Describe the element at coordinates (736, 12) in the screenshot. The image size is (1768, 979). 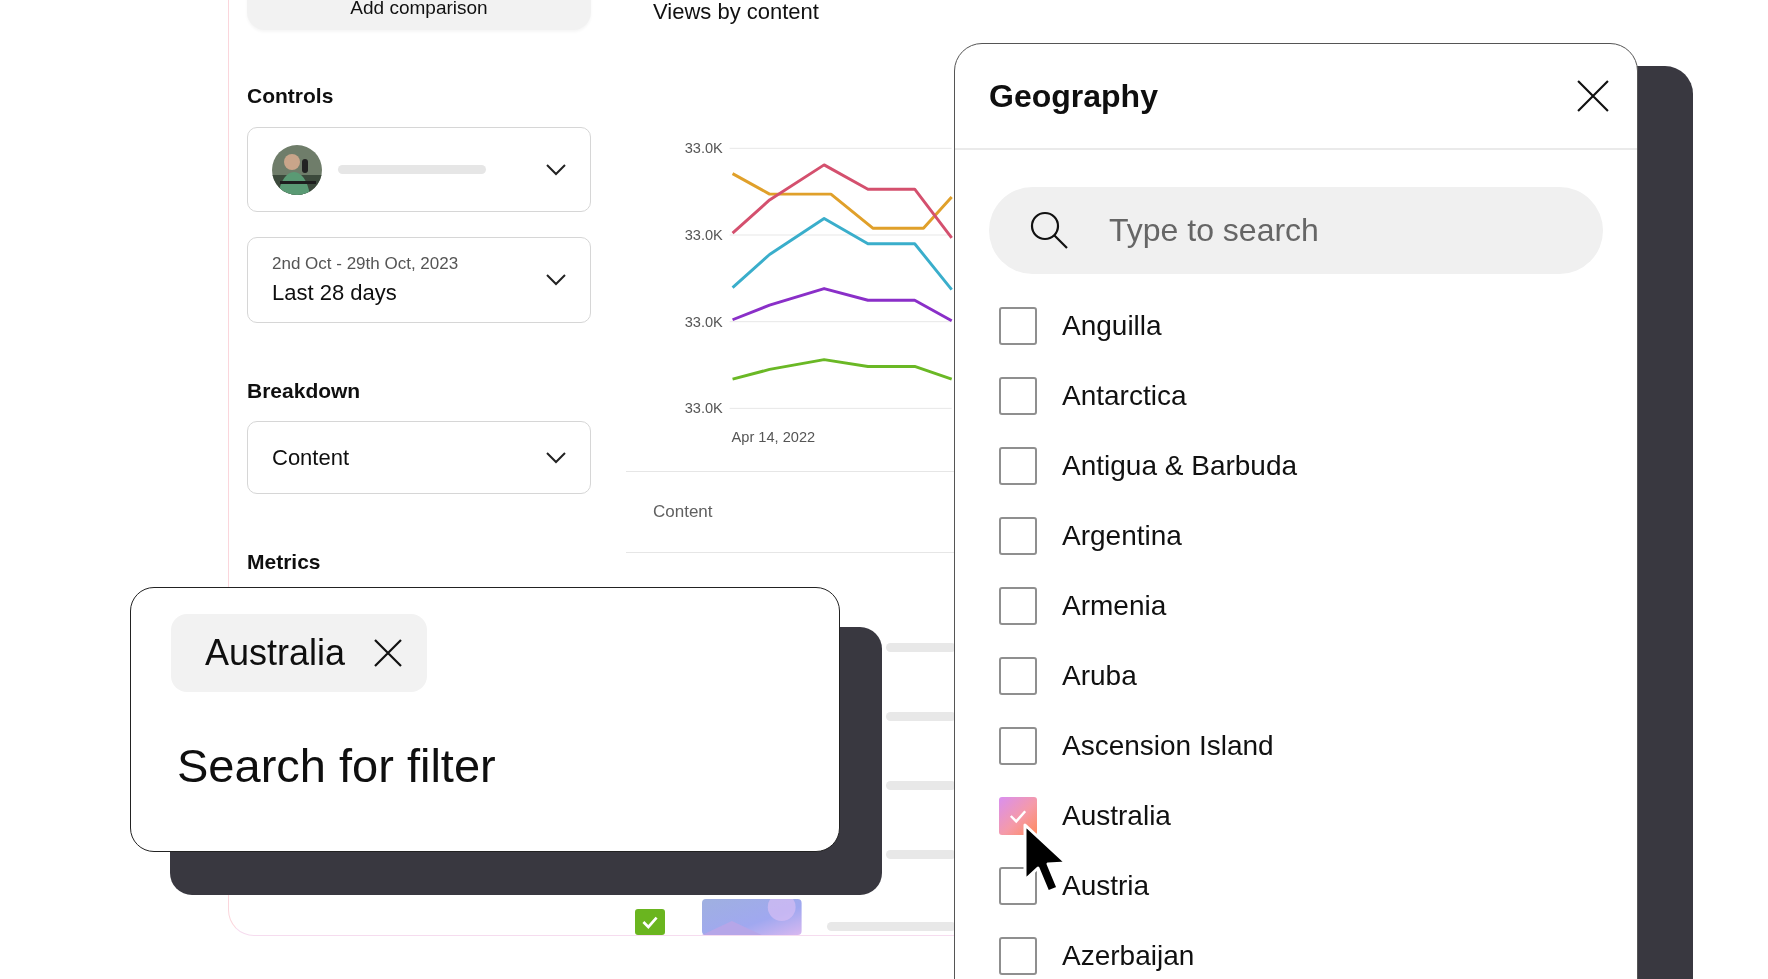
I see `chart-title: Views by content` at that location.